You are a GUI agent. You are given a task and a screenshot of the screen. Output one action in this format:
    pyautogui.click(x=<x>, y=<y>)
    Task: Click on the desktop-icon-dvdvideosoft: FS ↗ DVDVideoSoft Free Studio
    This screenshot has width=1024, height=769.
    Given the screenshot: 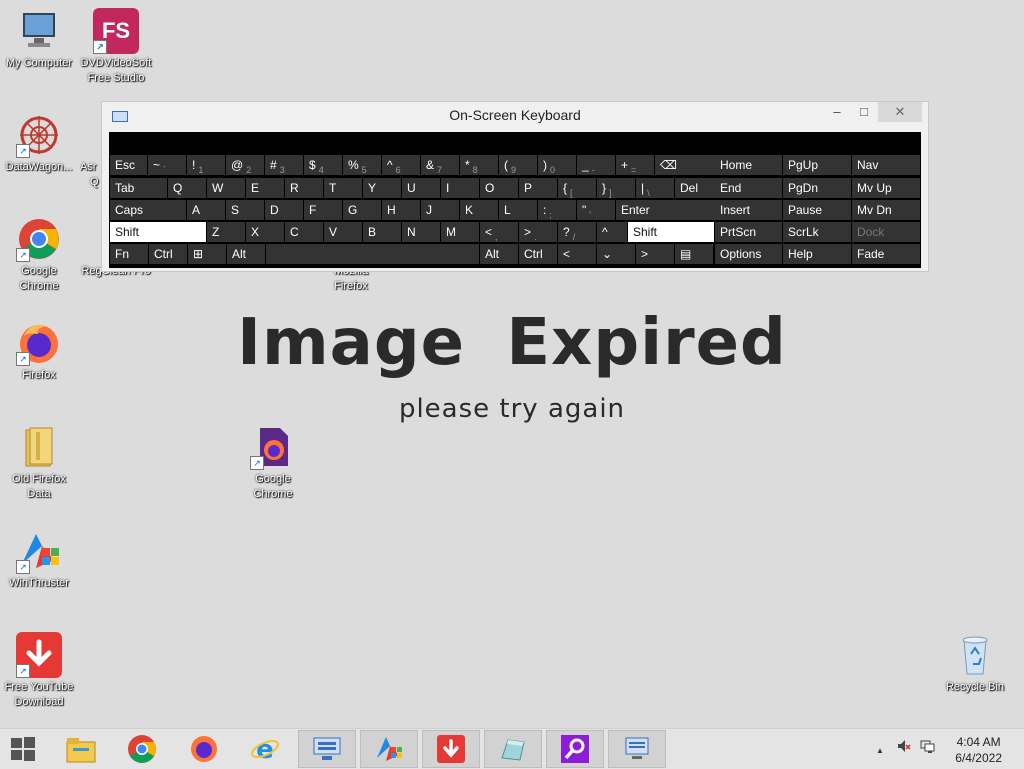 What is the action you would take?
    pyautogui.click(x=116, y=47)
    